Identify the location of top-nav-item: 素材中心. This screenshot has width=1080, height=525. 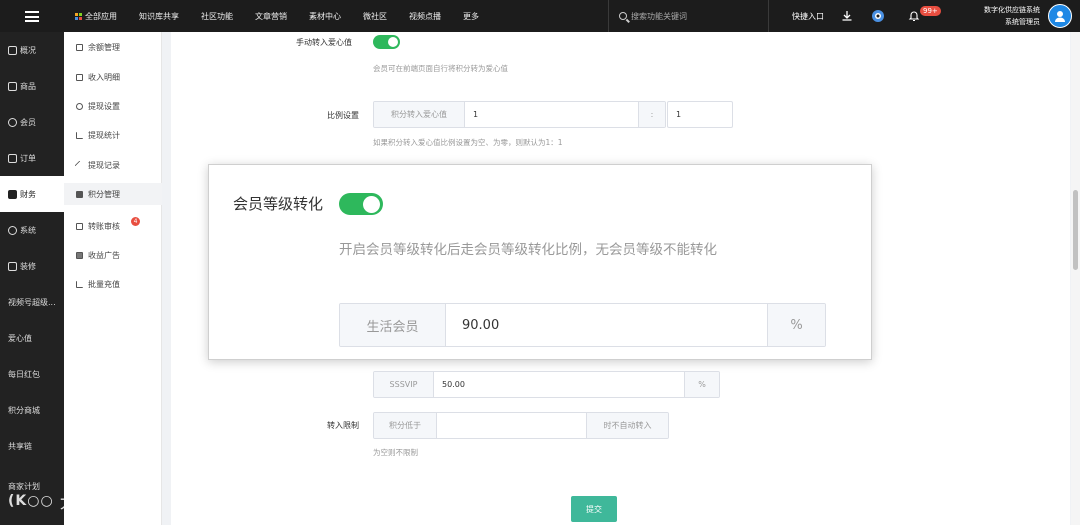
(325, 16).